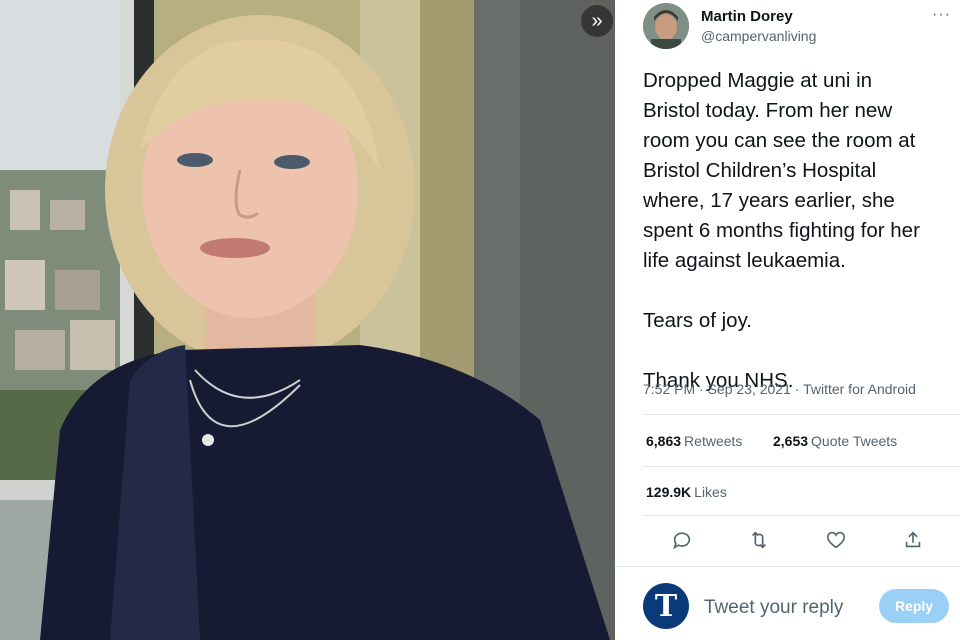 The width and height of the screenshot is (960, 640). Describe the element at coordinates (769, 200) in the screenshot. I see `tweet-line: where, 17 years earlier, she` at that location.